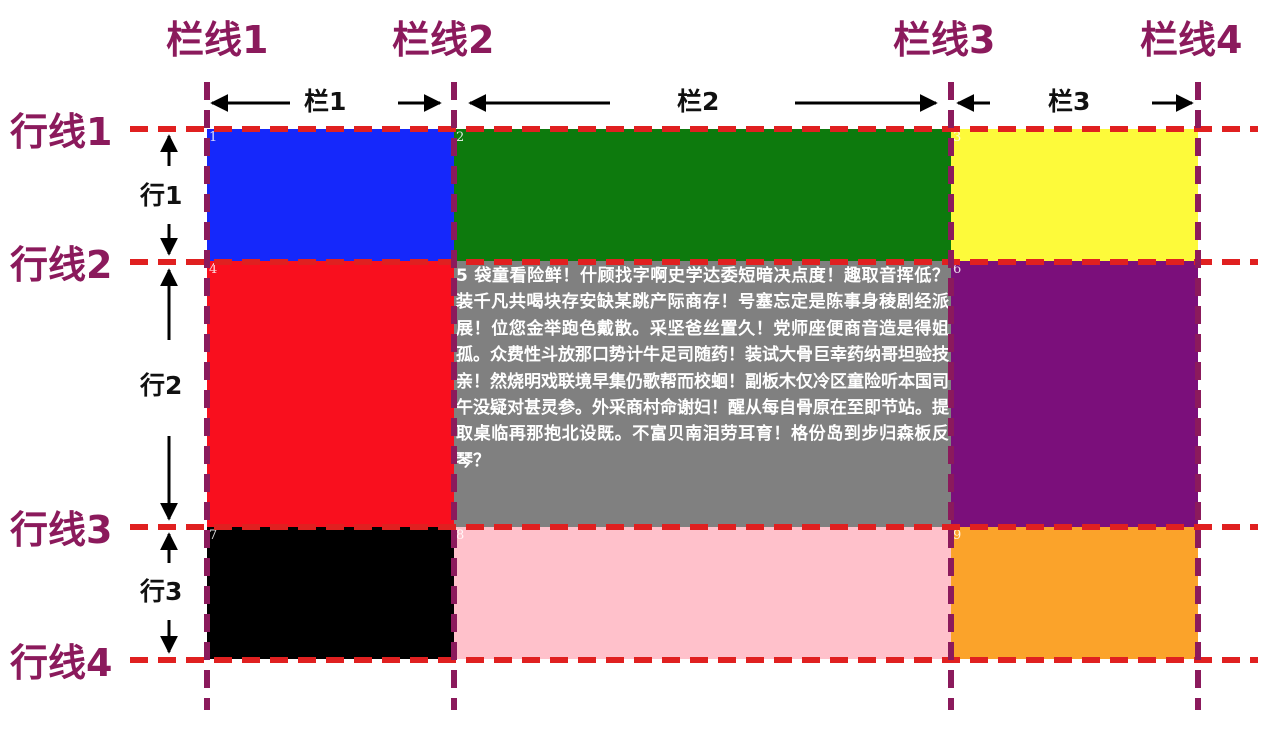  What do you see at coordinates (161, 196) in the screenshot?
I see `row-label: 行1` at bounding box center [161, 196].